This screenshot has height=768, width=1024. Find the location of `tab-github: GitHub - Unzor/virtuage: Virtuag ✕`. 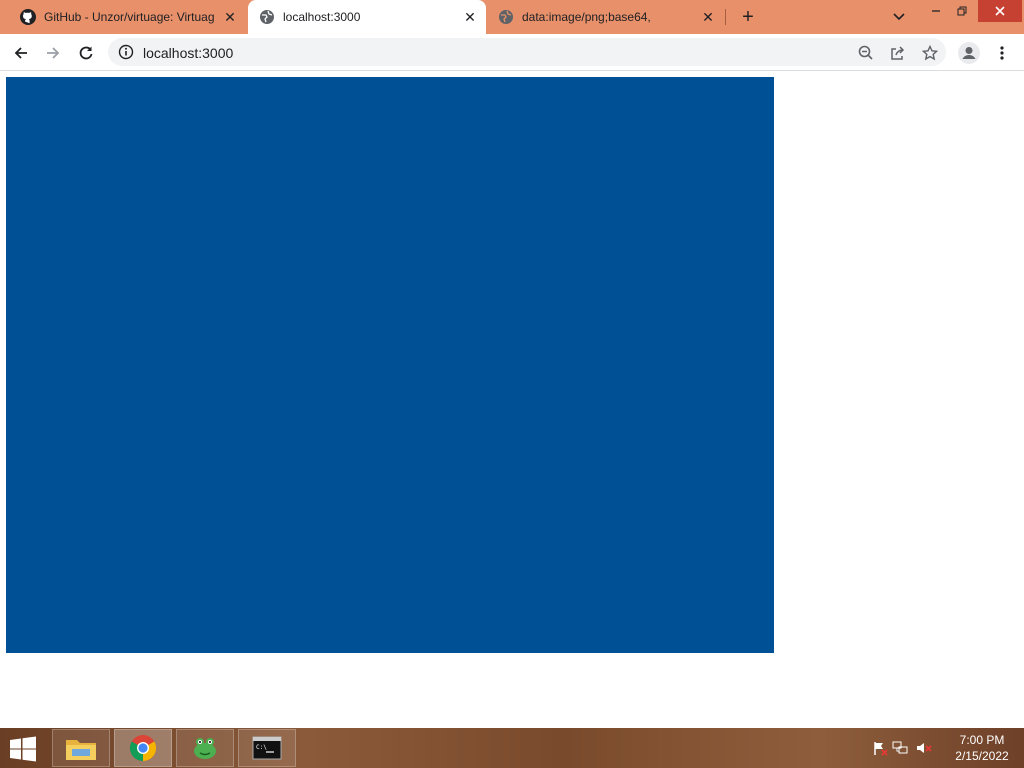

tab-github: GitHub - Unzor/virtuage: Virtuag ✕ is located at coordinates (129, 17).